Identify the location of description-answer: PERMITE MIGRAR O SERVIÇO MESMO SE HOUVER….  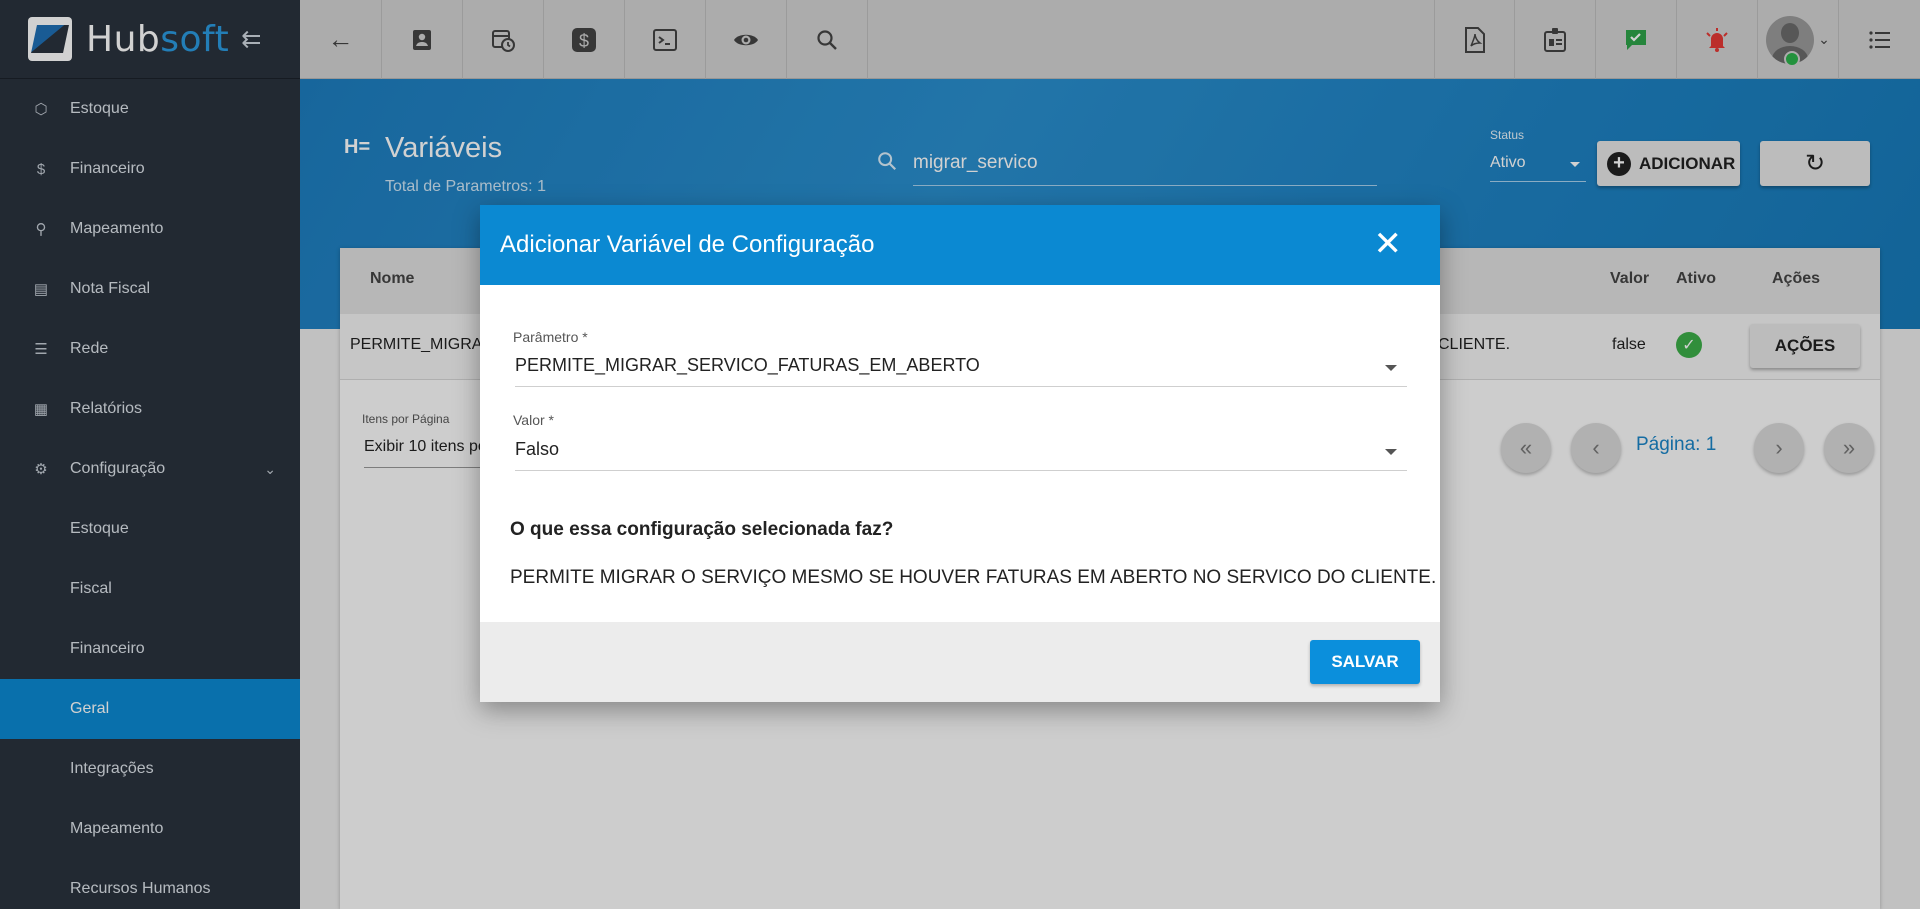
(973, 577).